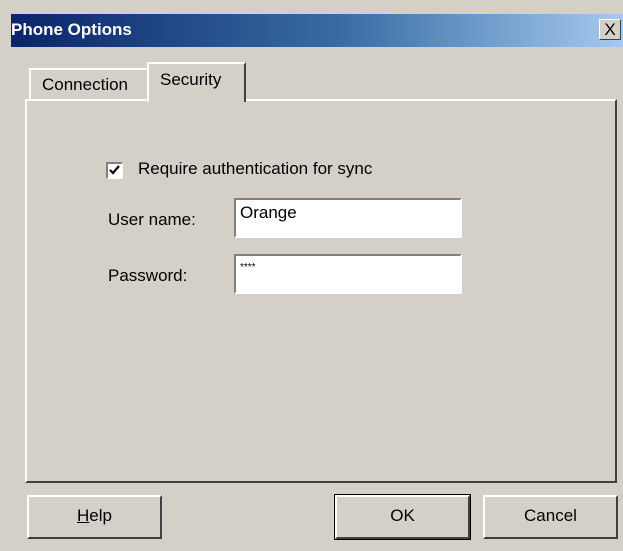 The image size is (623, 551). Describe the element at coordinates (85, 84) in the screenshot. I see `tab-connection-label: Connection` at that location.